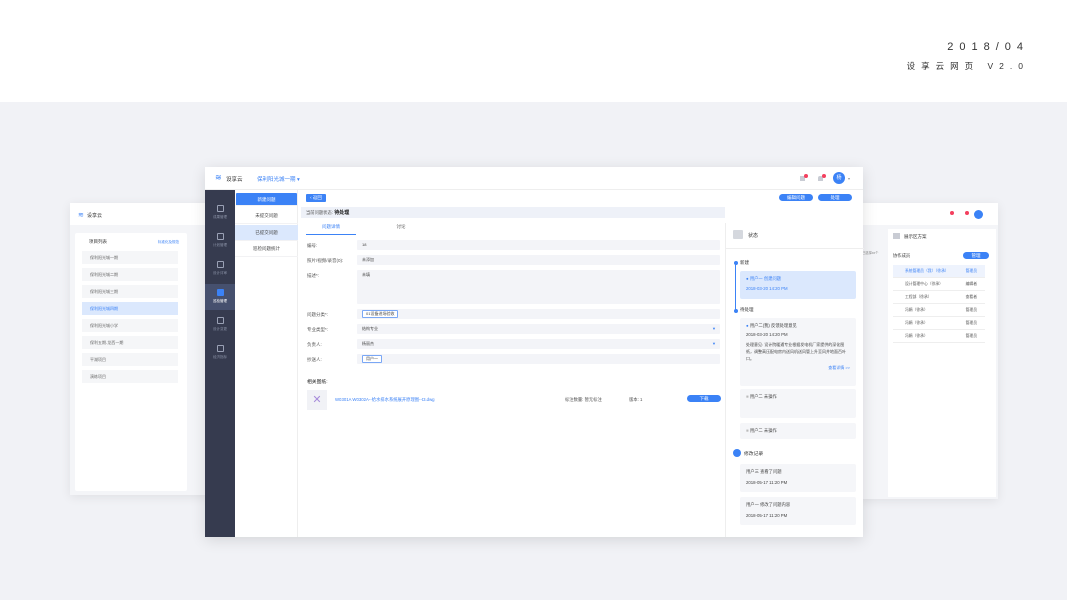 This screenshot has height=600, width=1067. What do you see at coordinates (798, 478) in the screenshot?
I see `log-card: 用户三 查看了问题 2018-05-17 11:20 PM` at bounding box center [798, 478].